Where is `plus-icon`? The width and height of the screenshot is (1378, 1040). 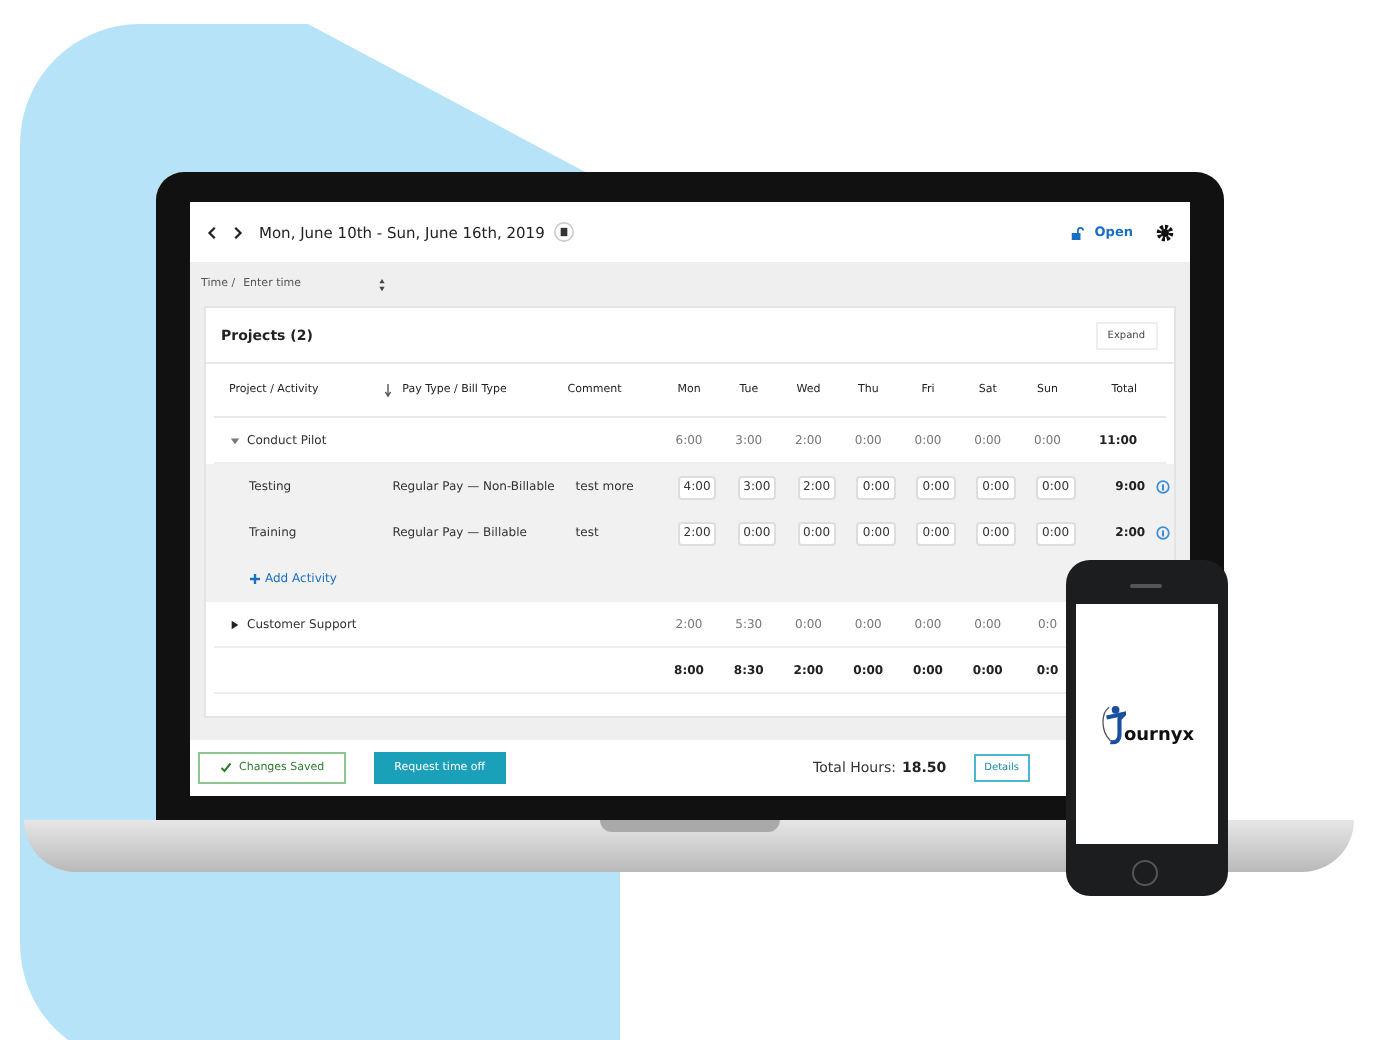
plus-icon is located at coordinates (254, 579).